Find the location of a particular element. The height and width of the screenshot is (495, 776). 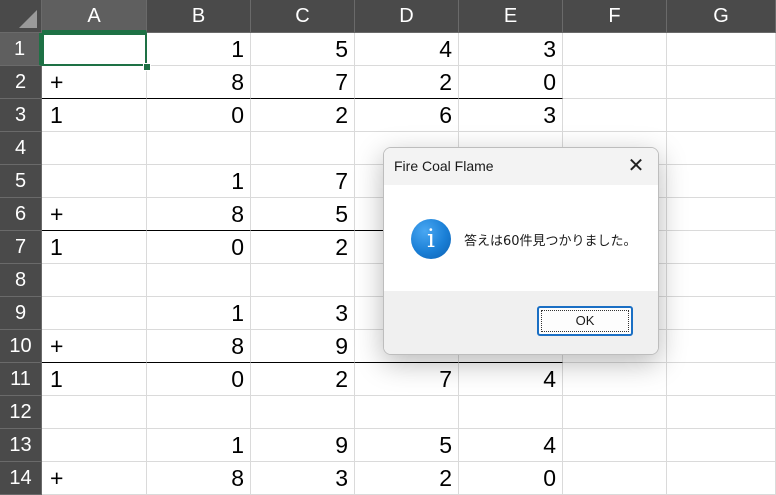

cell-c12 is located at coordinates (303, 412).